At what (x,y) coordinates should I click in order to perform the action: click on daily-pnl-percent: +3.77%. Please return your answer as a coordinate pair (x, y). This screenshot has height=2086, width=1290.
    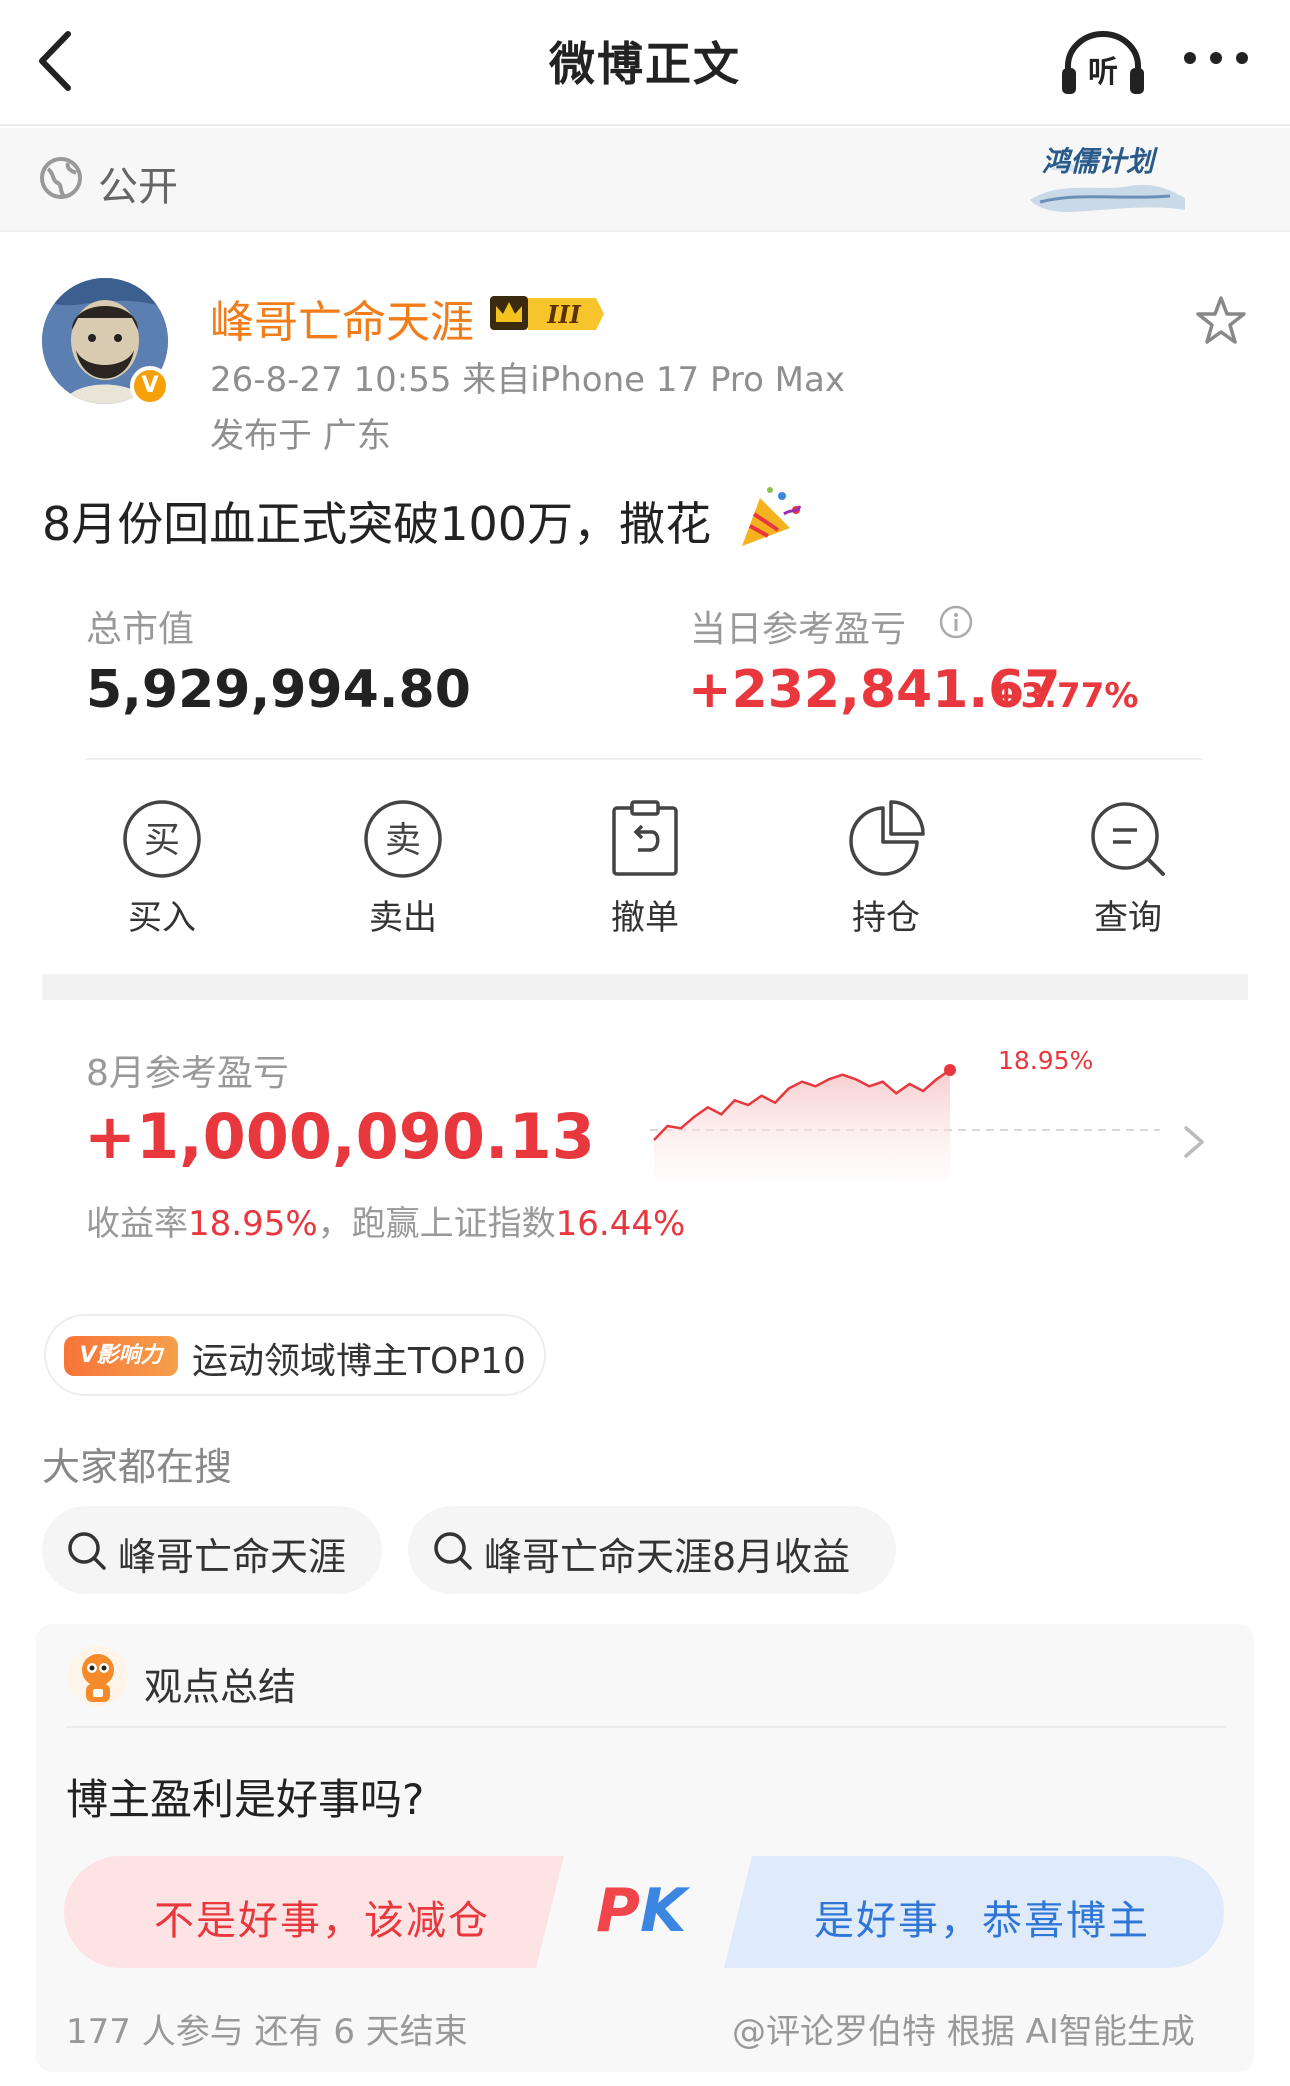
    Looking at the image, I should click on (1065, 696).